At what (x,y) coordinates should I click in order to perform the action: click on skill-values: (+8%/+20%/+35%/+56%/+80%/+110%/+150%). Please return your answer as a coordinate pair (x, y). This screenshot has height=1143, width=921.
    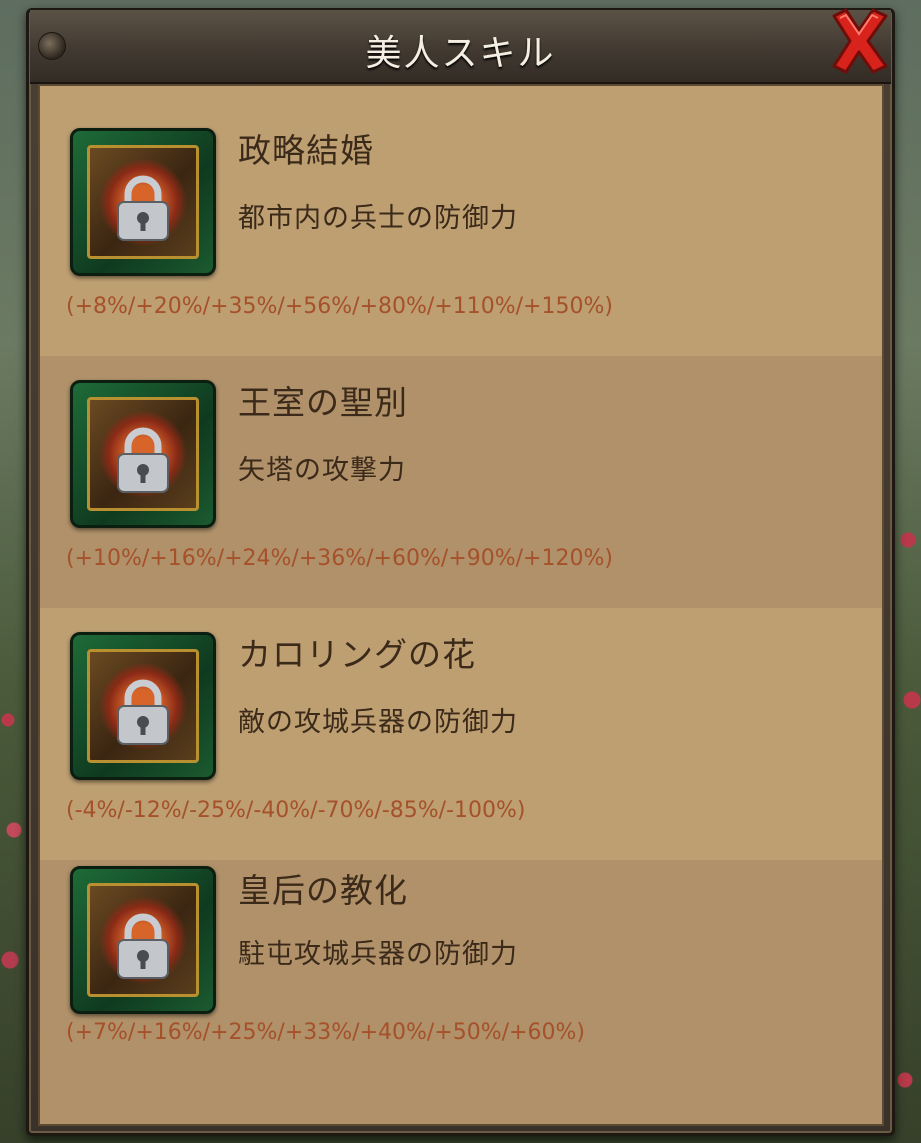
    Looking at the image, I should click on (339, 306).